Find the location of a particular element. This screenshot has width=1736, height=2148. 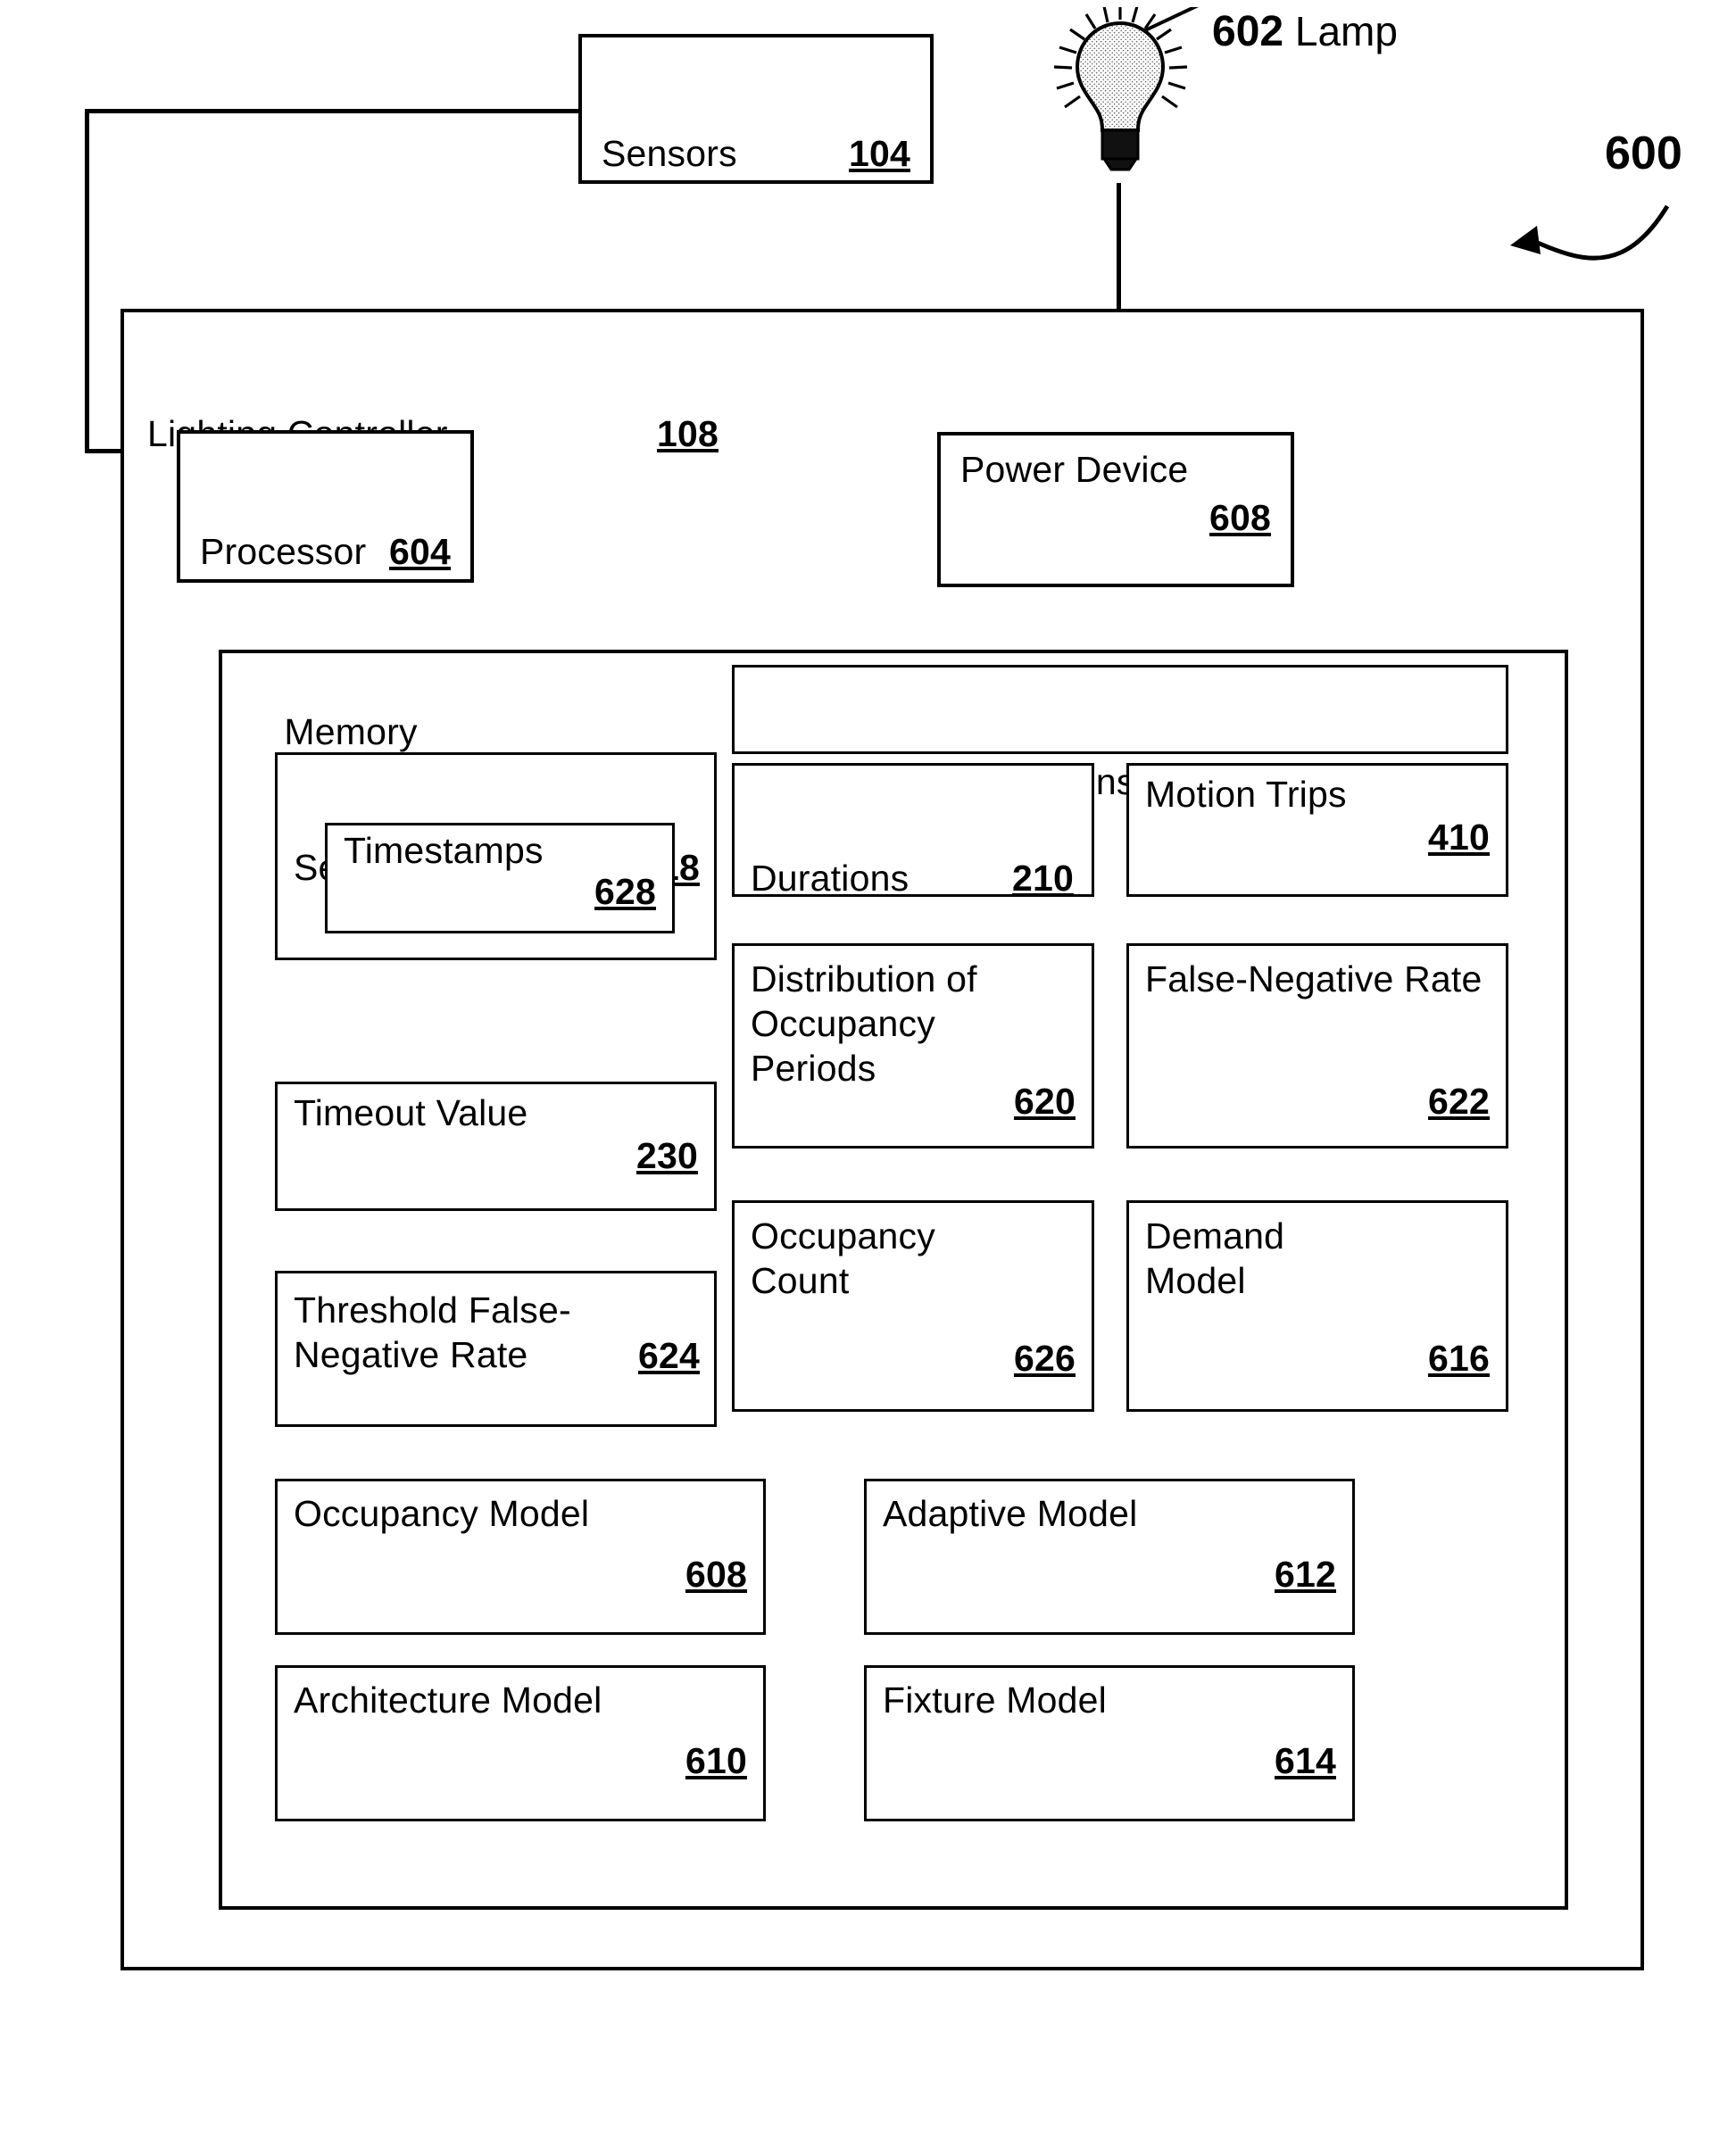

lamp-label: Lamp is located at coordinates (1346, 31).